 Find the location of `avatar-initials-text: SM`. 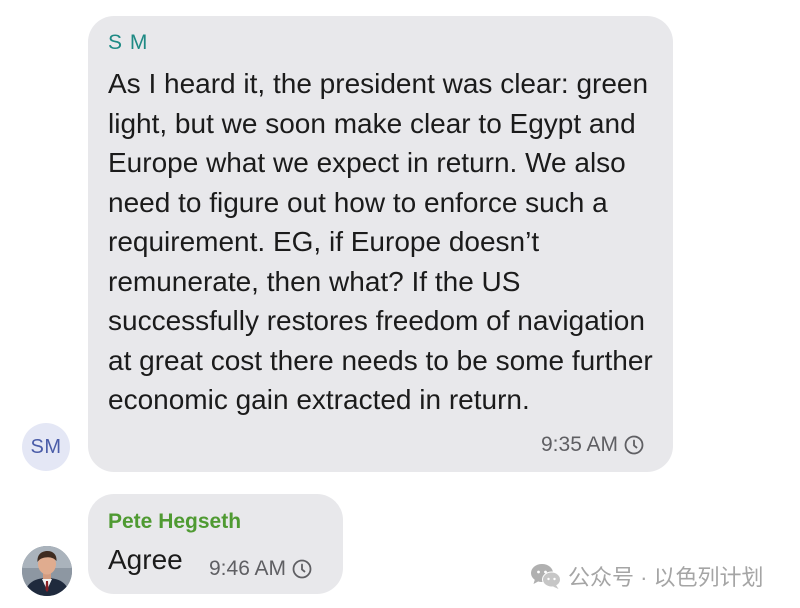

avatar-initials-text: SM is located at coordinates (46, 446).